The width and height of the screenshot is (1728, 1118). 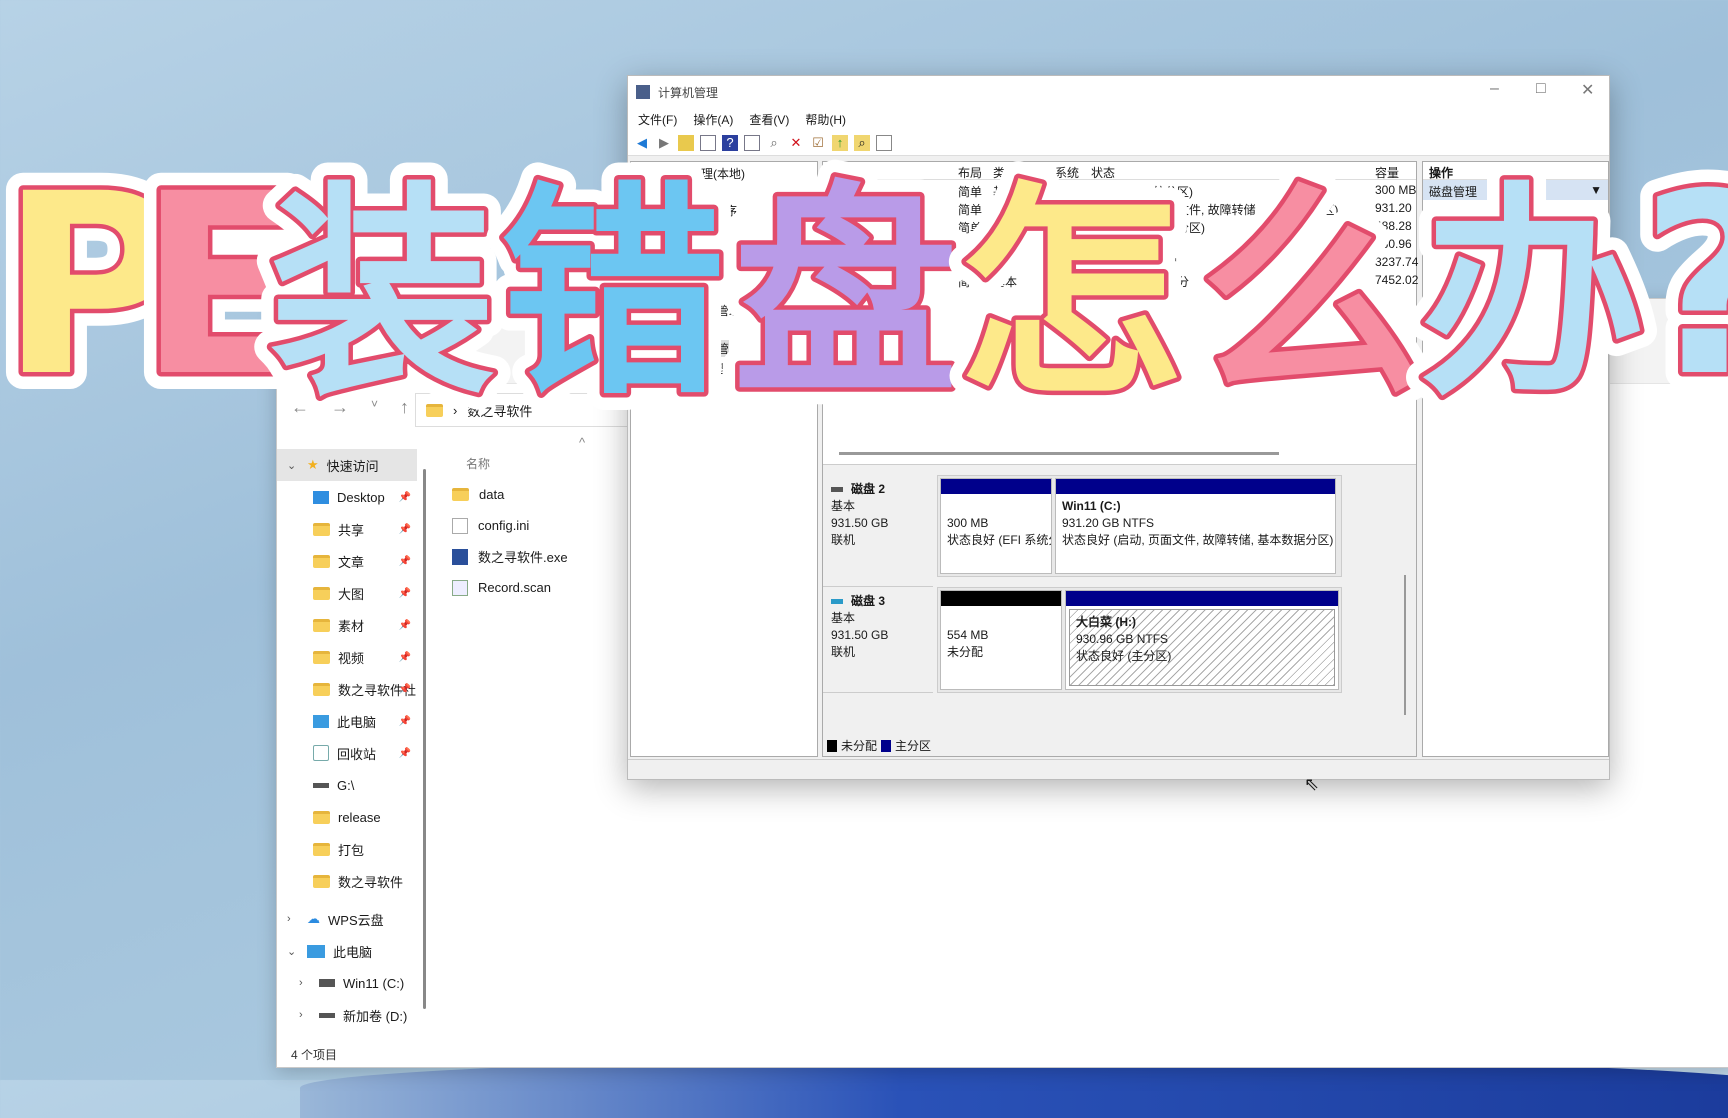 What do you see at coordinates (510, 494) in the screenshot?
I see `file-item: data` at bounding box center [510, 494].